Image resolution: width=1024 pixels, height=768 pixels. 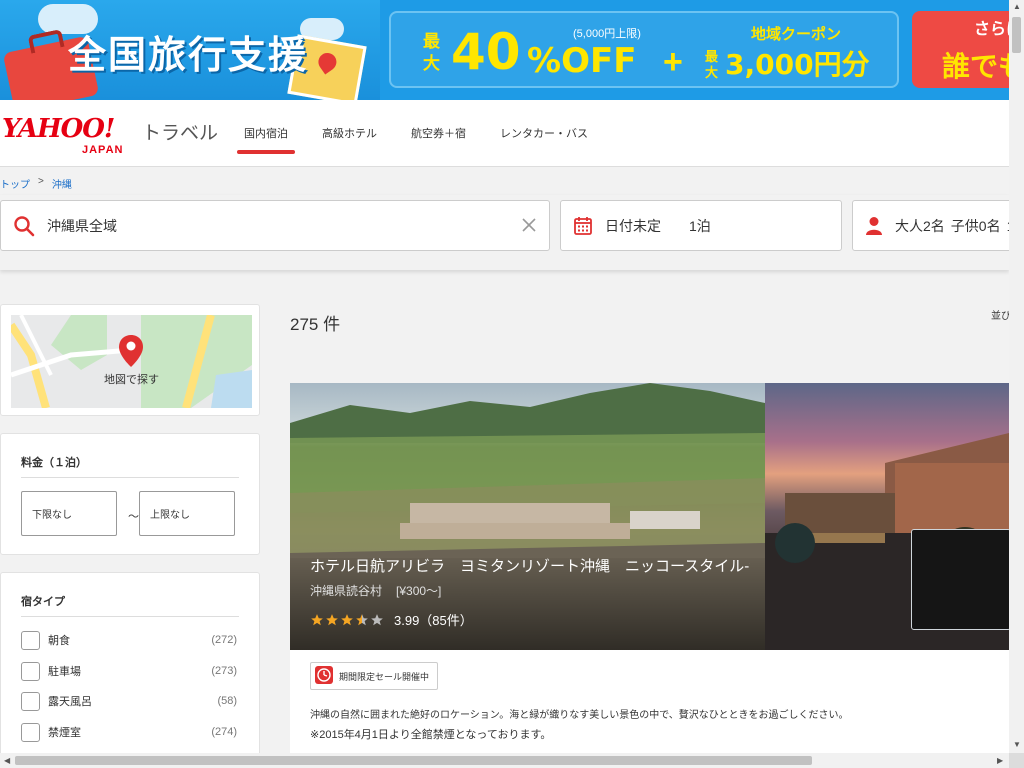 What do you see at coordinates (1016, 376) in the screenshot?
I see `vertical-scrollbar: ▲ ▼` at bounding box center [1016, 376].